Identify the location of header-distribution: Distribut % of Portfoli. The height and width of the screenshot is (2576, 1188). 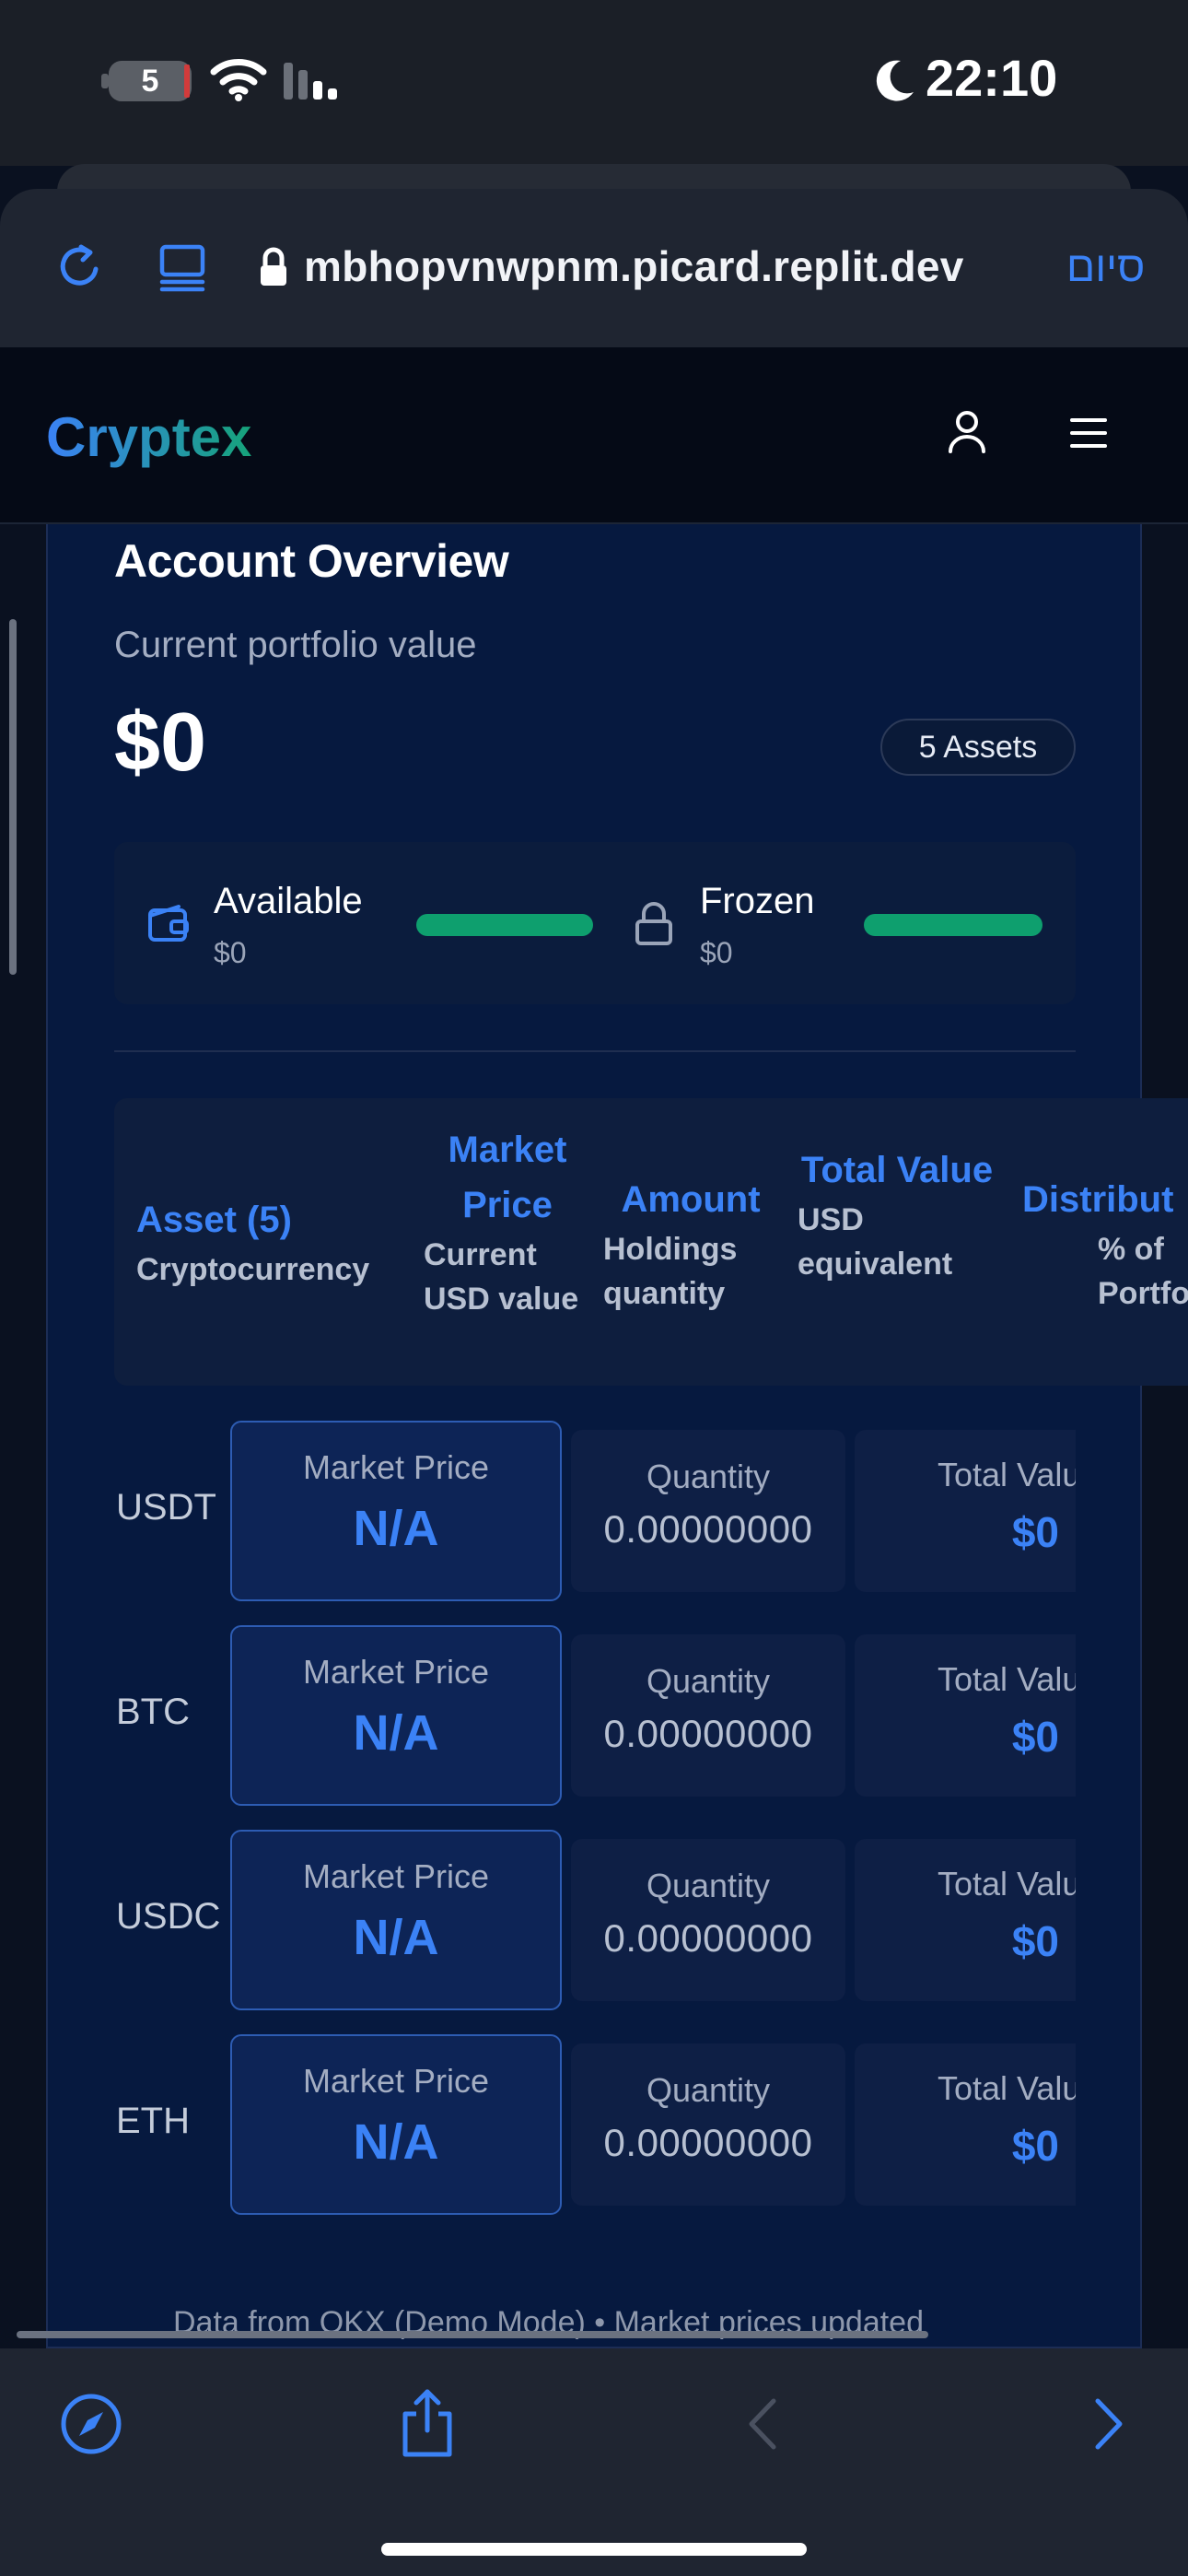
(1105, 1244).